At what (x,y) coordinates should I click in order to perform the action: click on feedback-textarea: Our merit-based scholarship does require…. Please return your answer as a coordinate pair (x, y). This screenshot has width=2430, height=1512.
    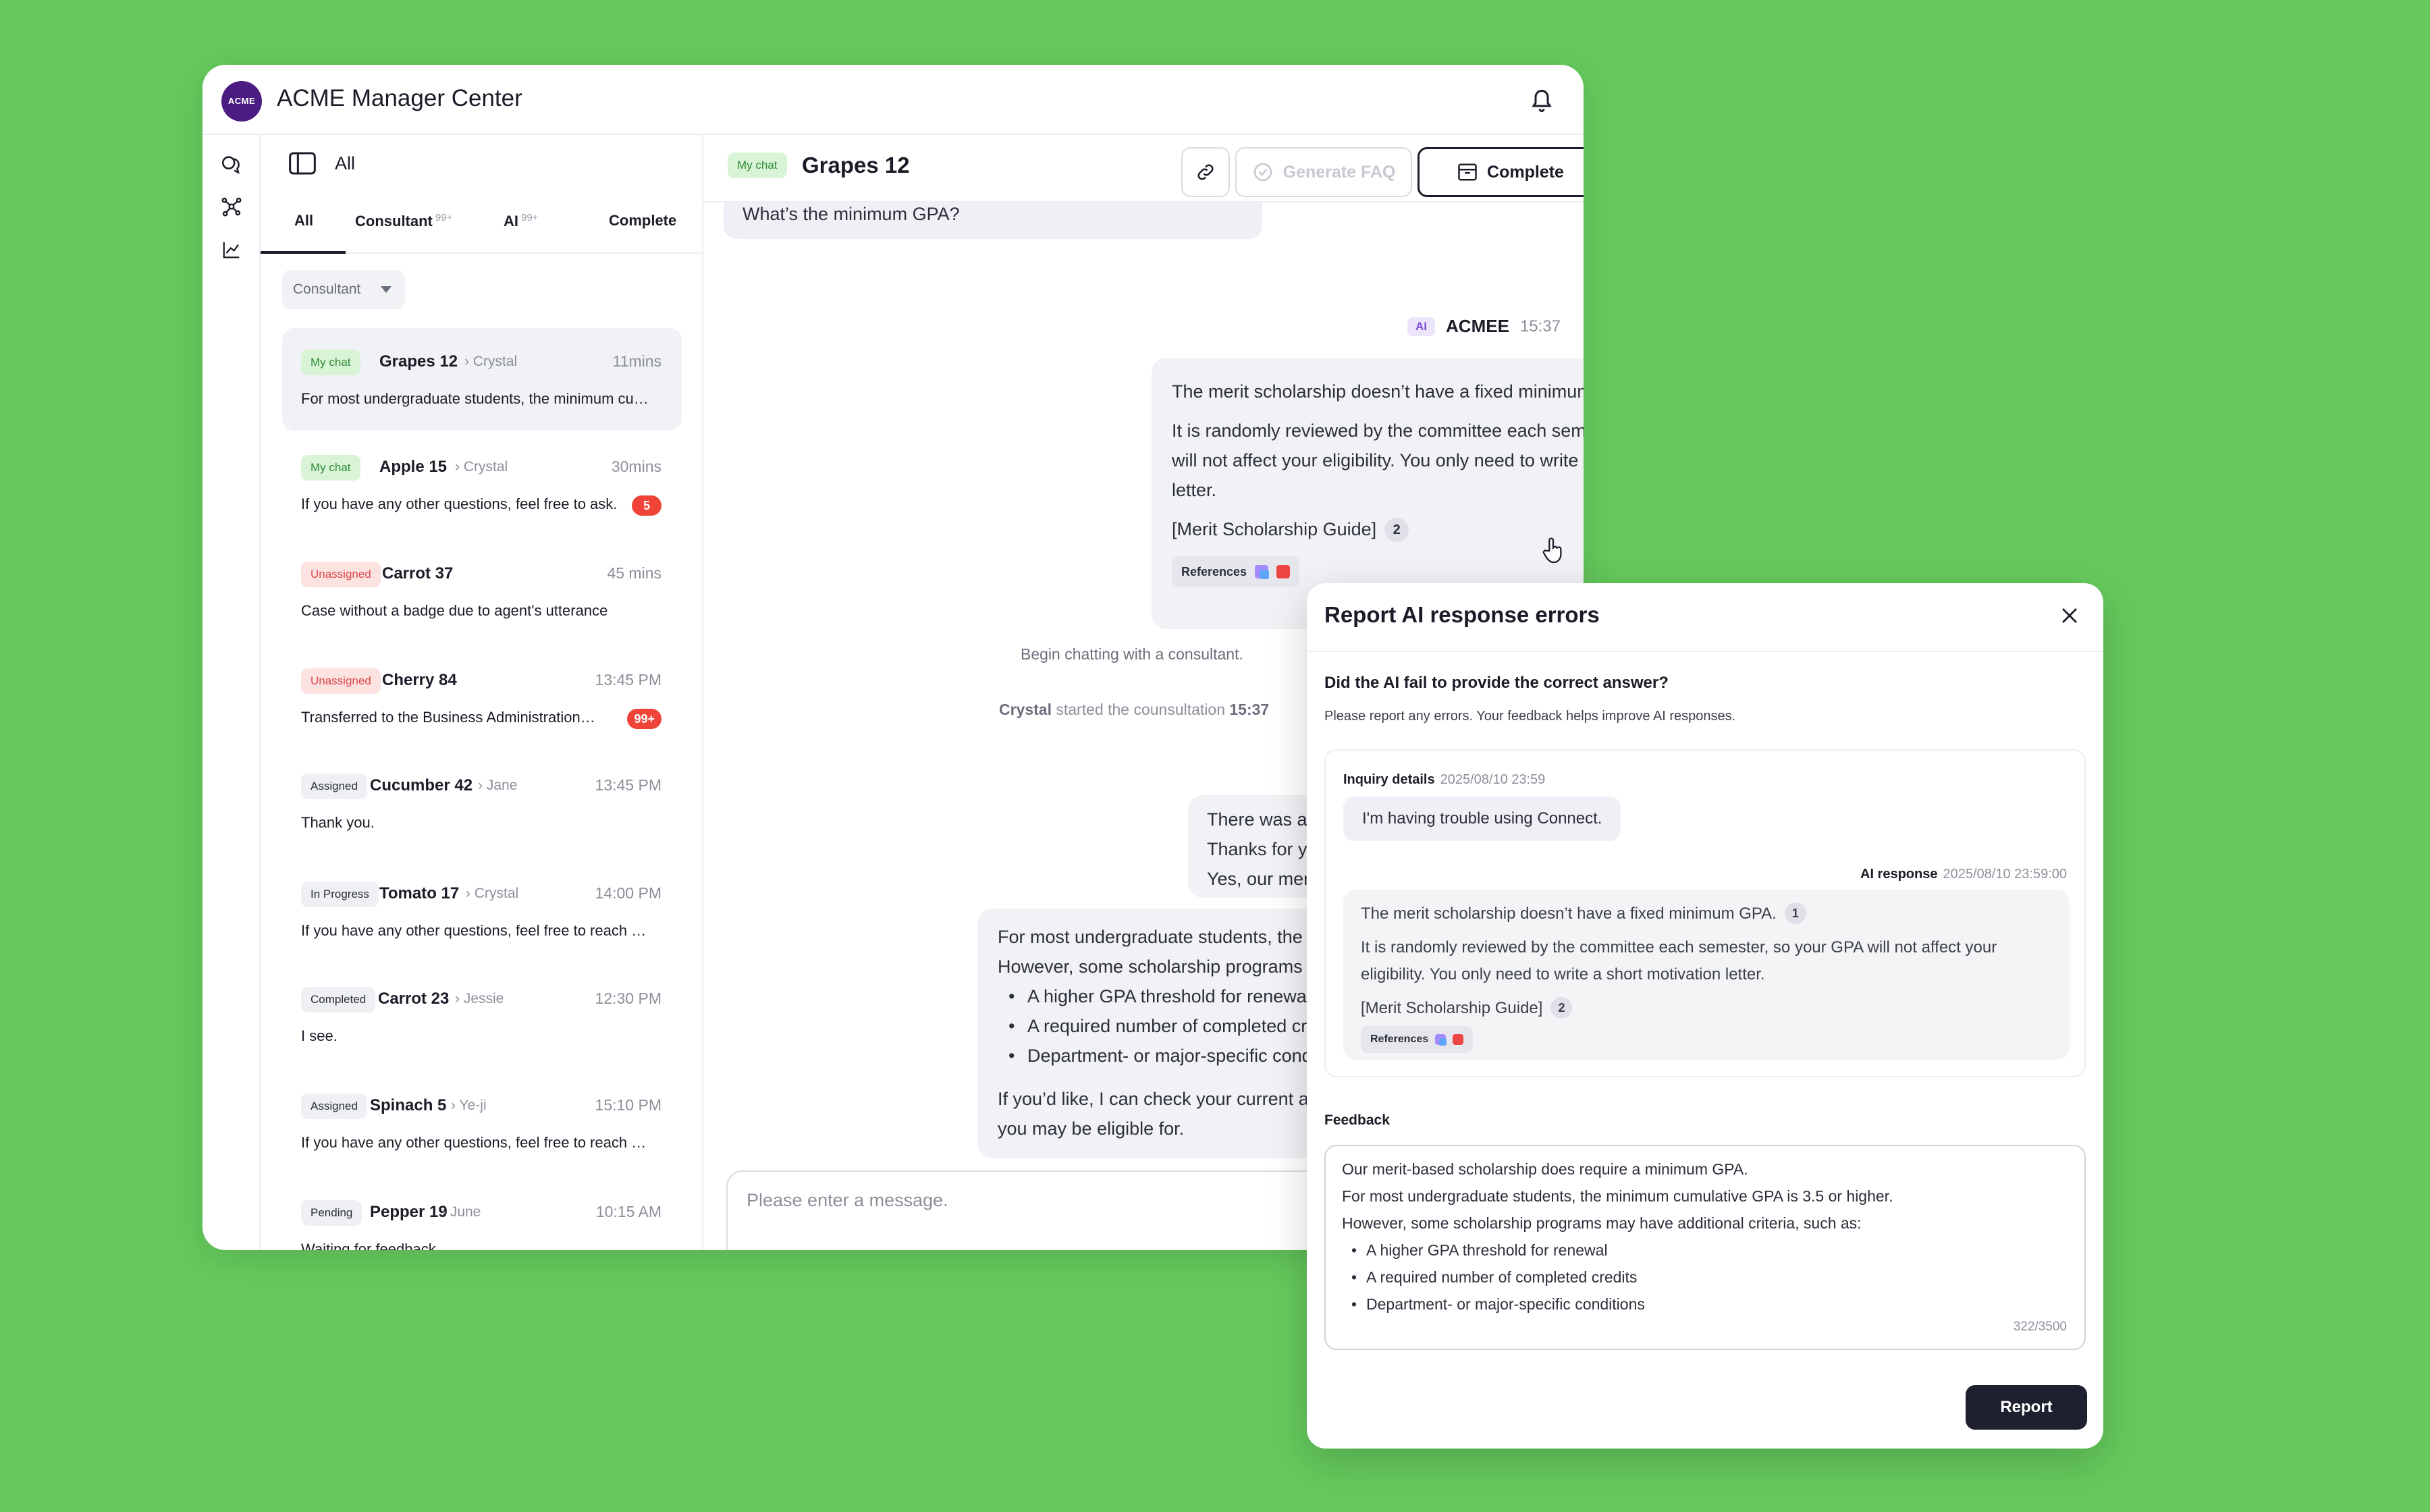
    Looking at the image, I should click on (1705, 1247).